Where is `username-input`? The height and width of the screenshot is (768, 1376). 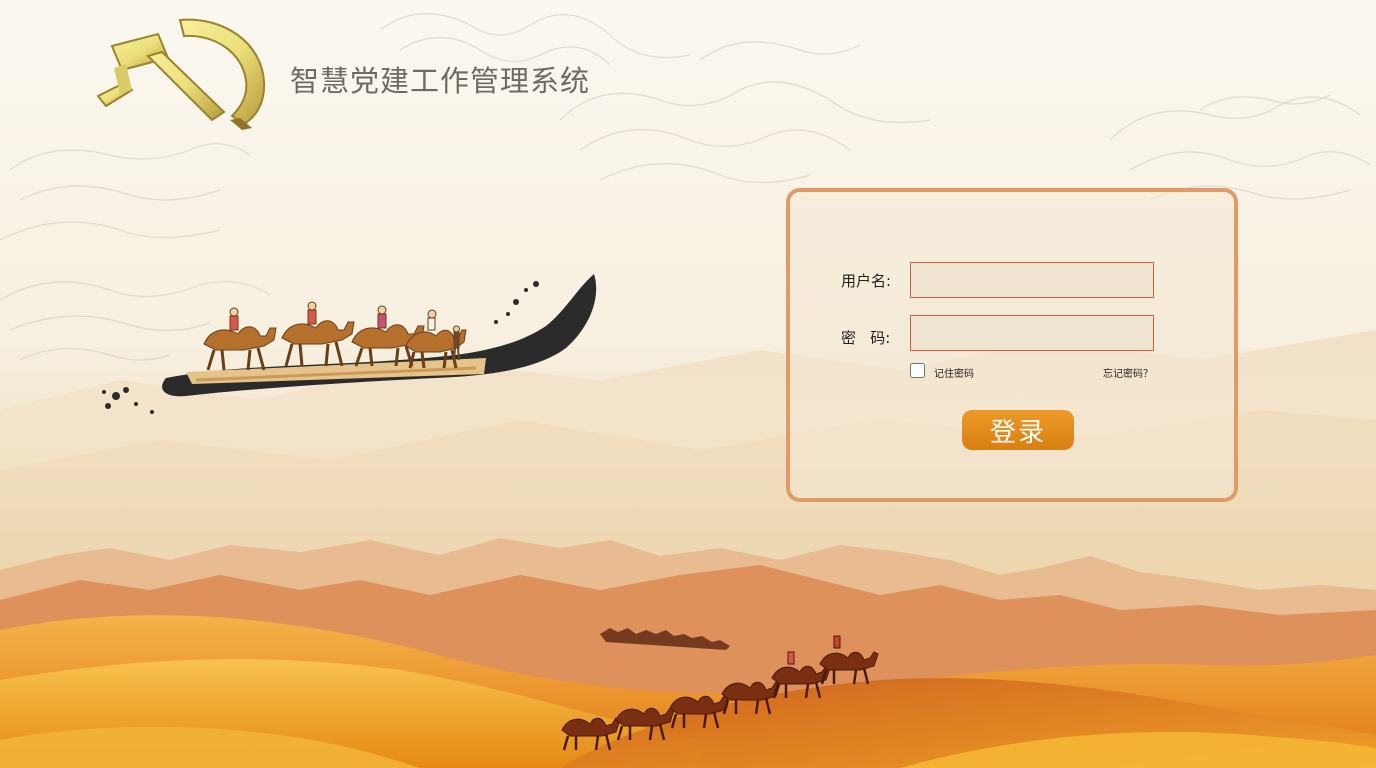
username-input is located at coordinates (1032, 280).